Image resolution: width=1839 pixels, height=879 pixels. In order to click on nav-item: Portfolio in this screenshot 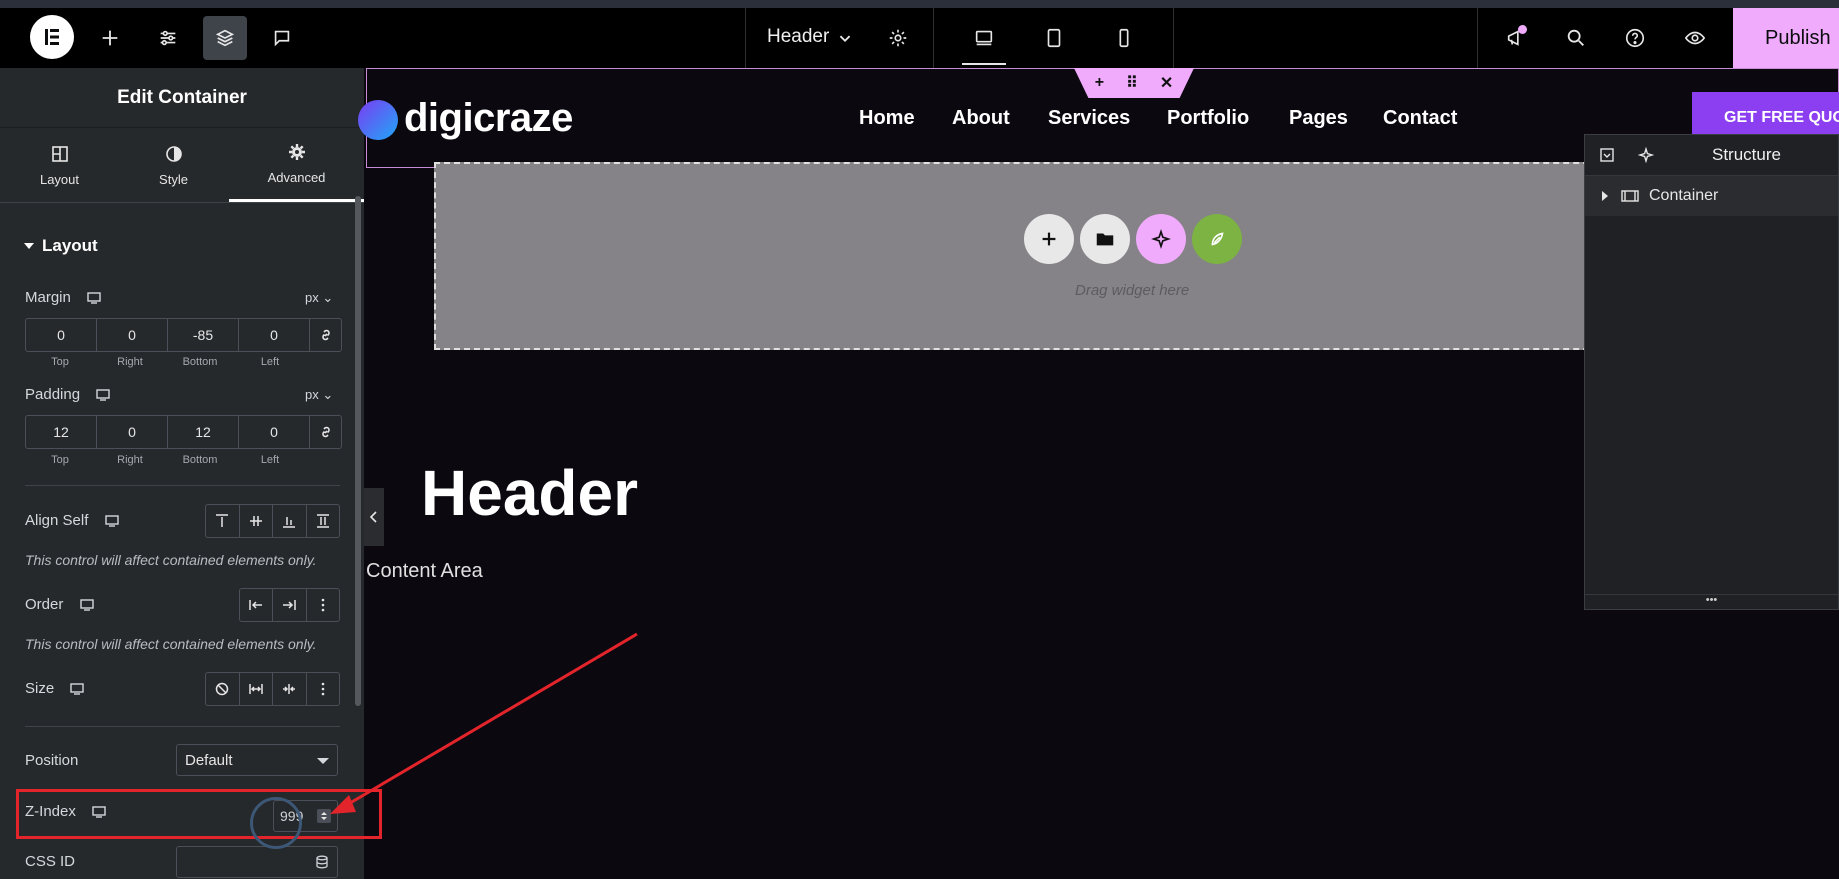, I will do `click(1208, 118)`.